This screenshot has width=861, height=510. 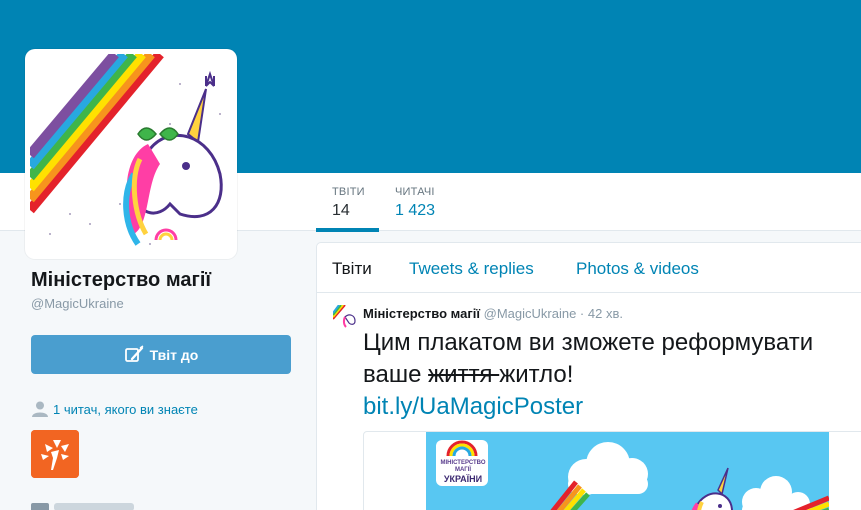 I want to click on tab-tweets-and-replies: Tweets & replies, so click(x=471, y=269).